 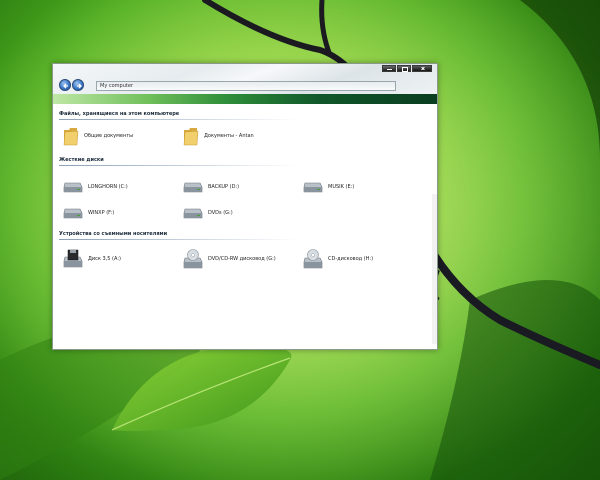 I want to click on item-shared-documents: Общие документы, so click(x=98, y=136).